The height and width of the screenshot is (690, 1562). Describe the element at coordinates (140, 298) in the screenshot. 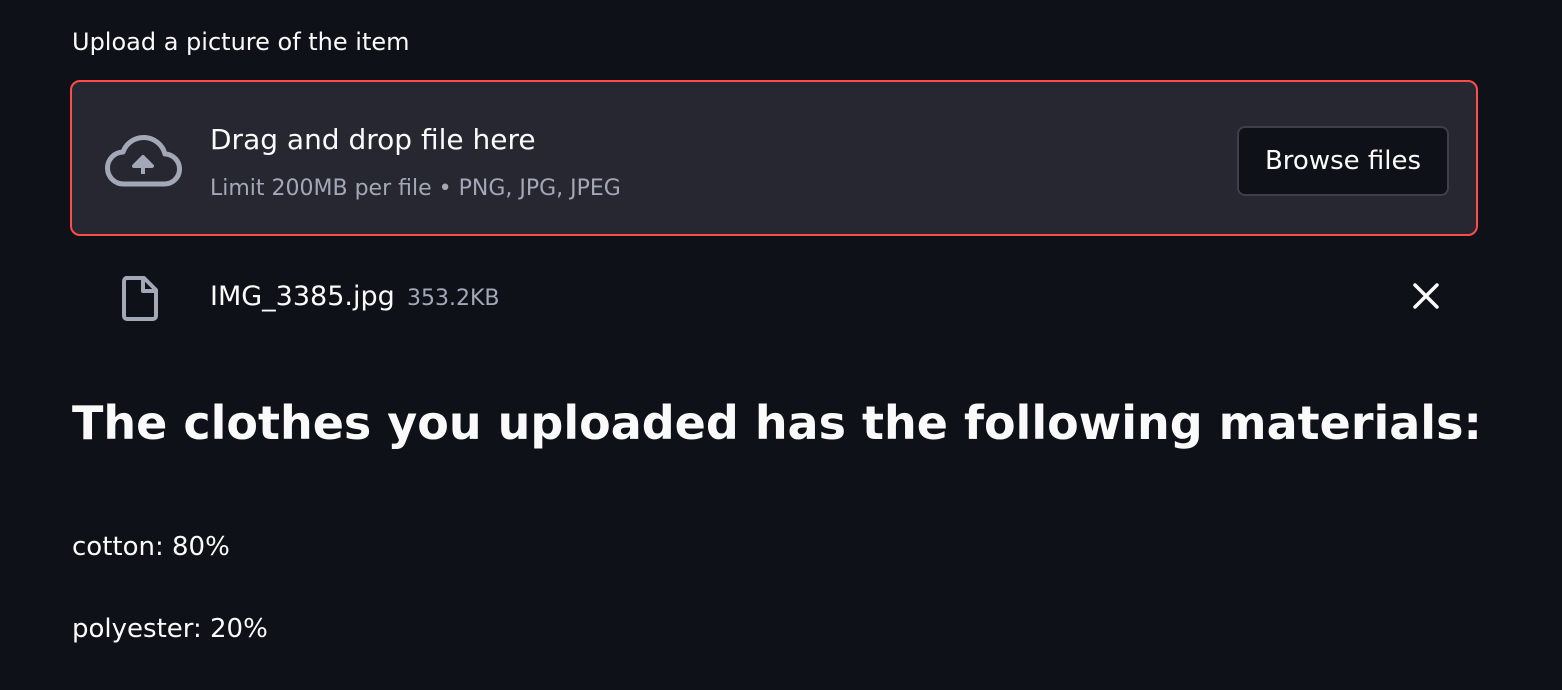

I see `file-icon` at that location.